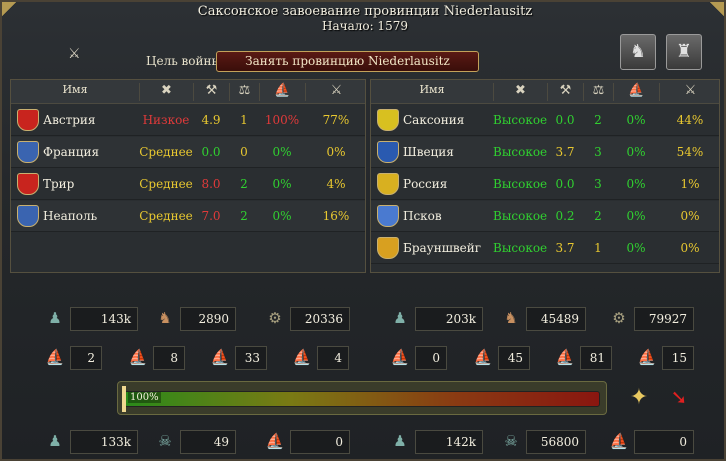 This screenshot has height=461, width=726. Describe the element at coordinates (664, 319) in the screenshot. I see `defender-artillery-value: 79927` at that location.